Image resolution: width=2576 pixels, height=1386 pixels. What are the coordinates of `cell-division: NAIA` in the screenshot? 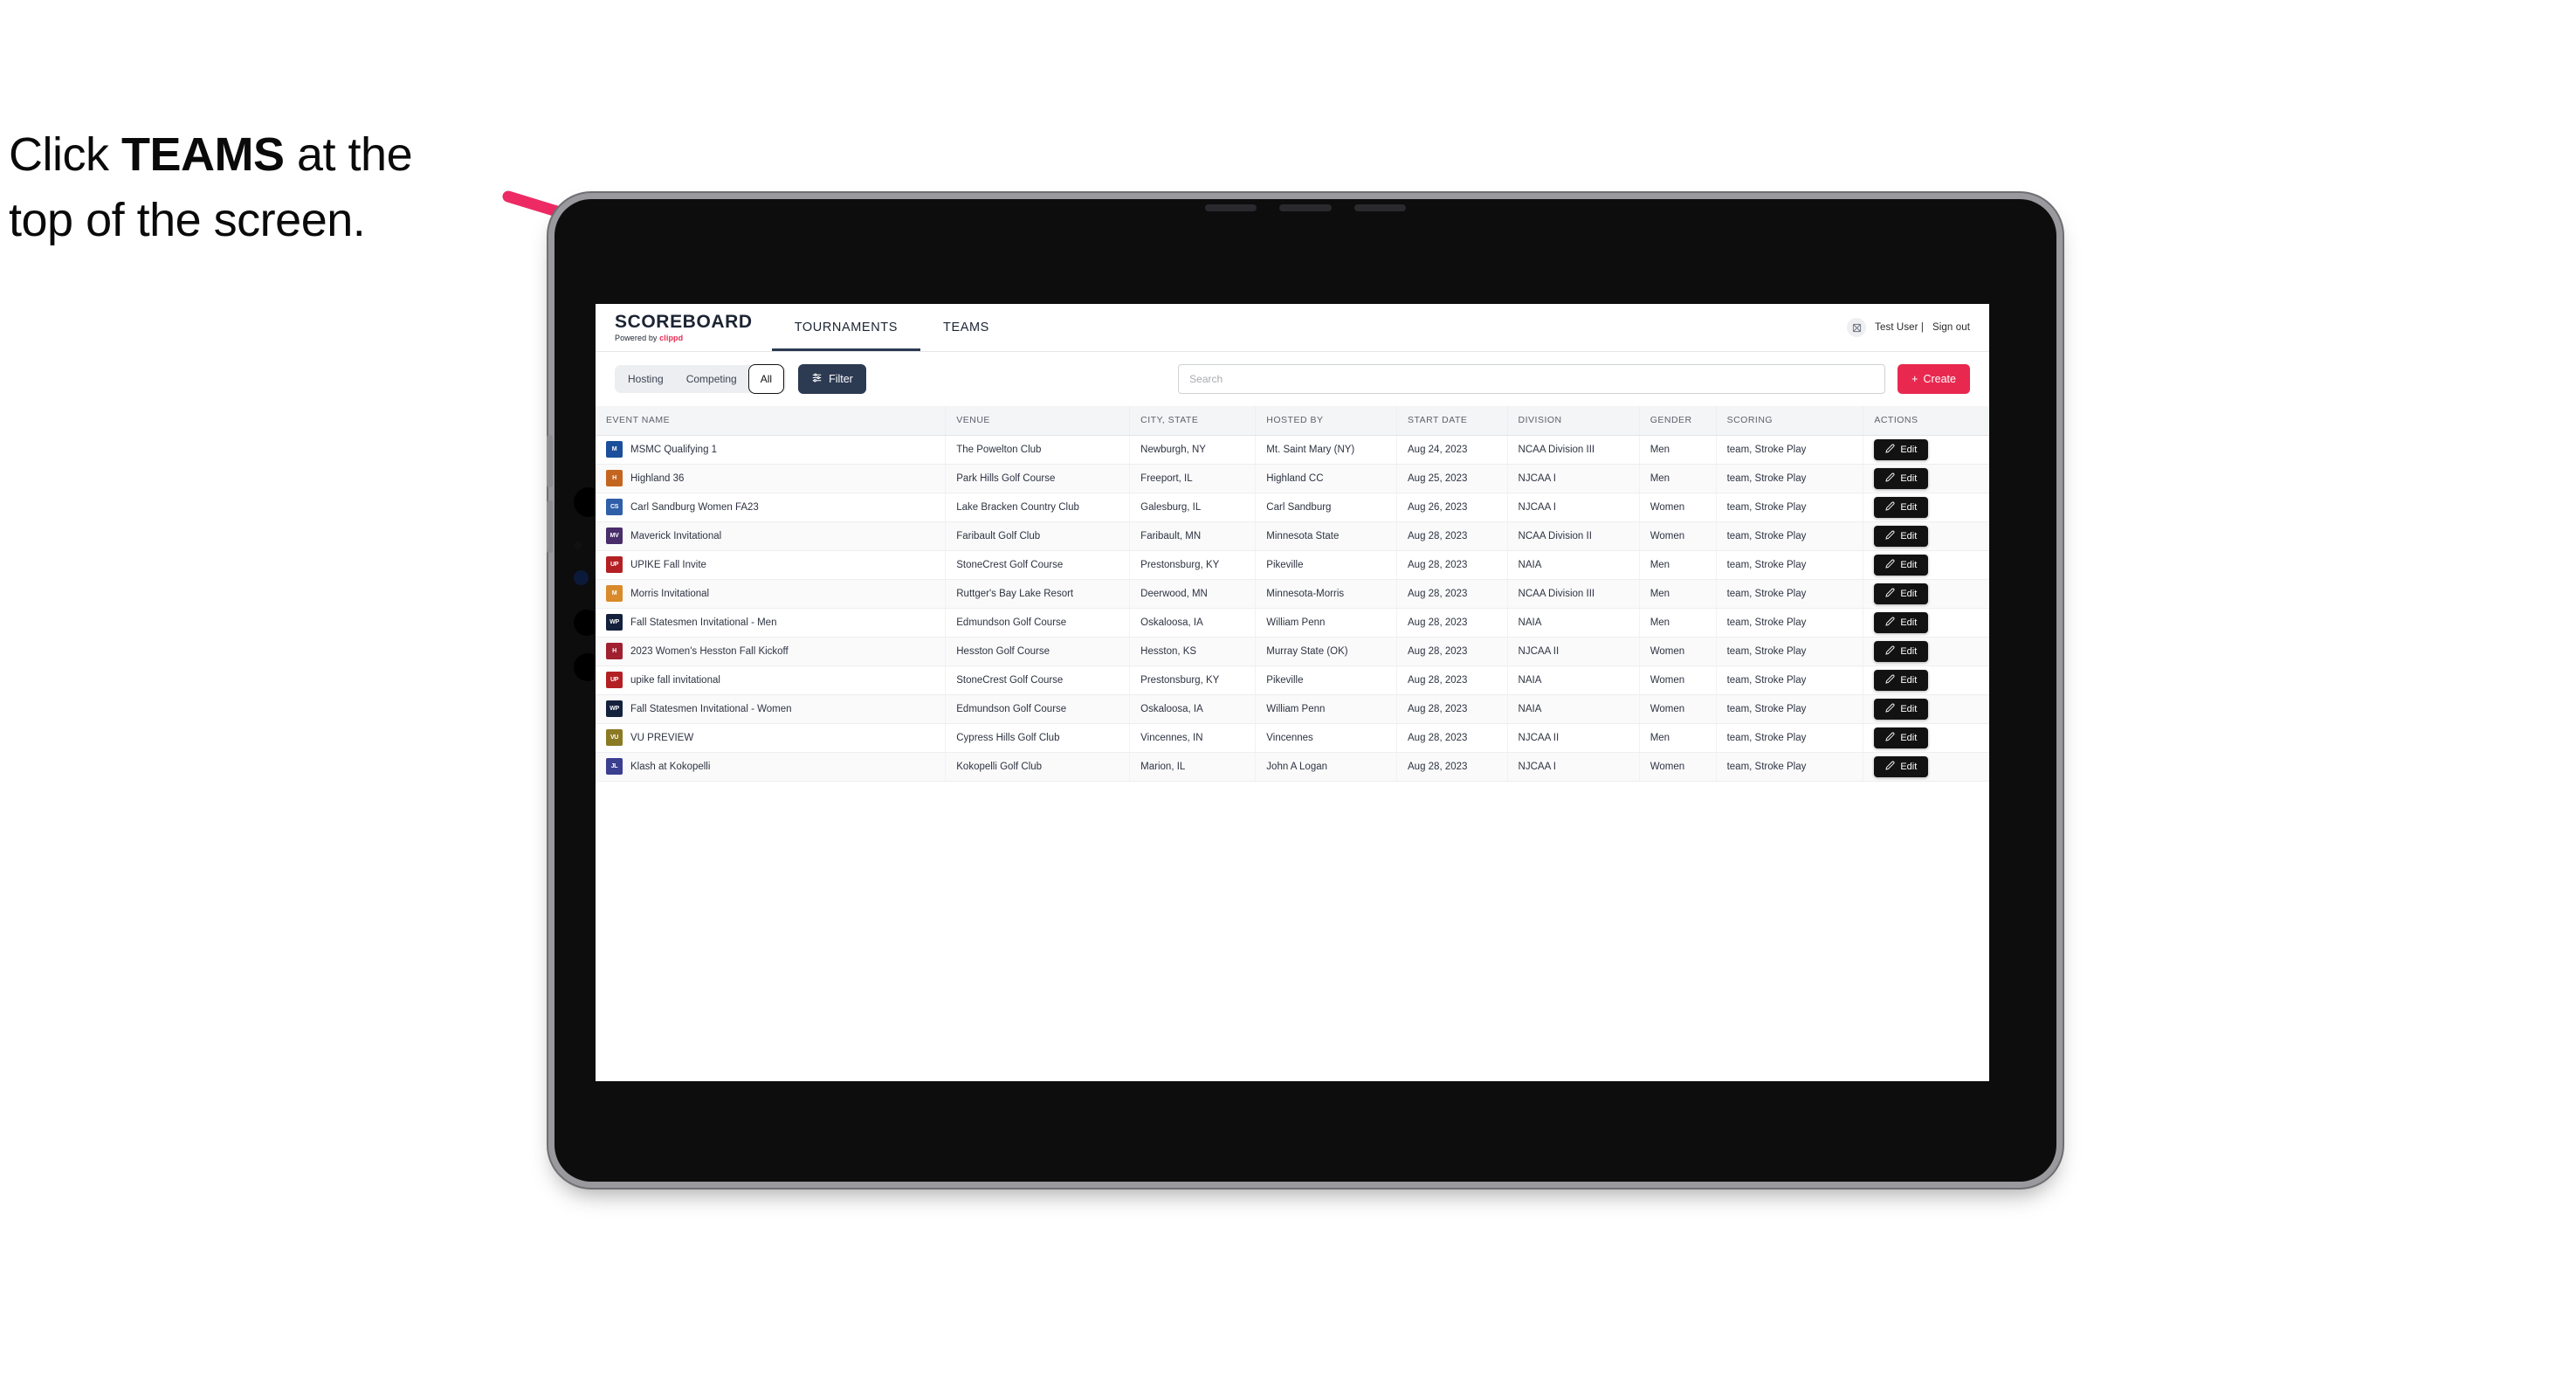 It's located at (1573, 565).